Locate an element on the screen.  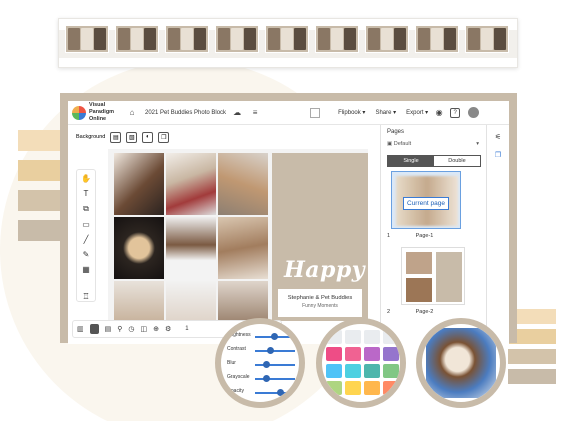
image-icon: ▧ is located at coordinates (132, 137).